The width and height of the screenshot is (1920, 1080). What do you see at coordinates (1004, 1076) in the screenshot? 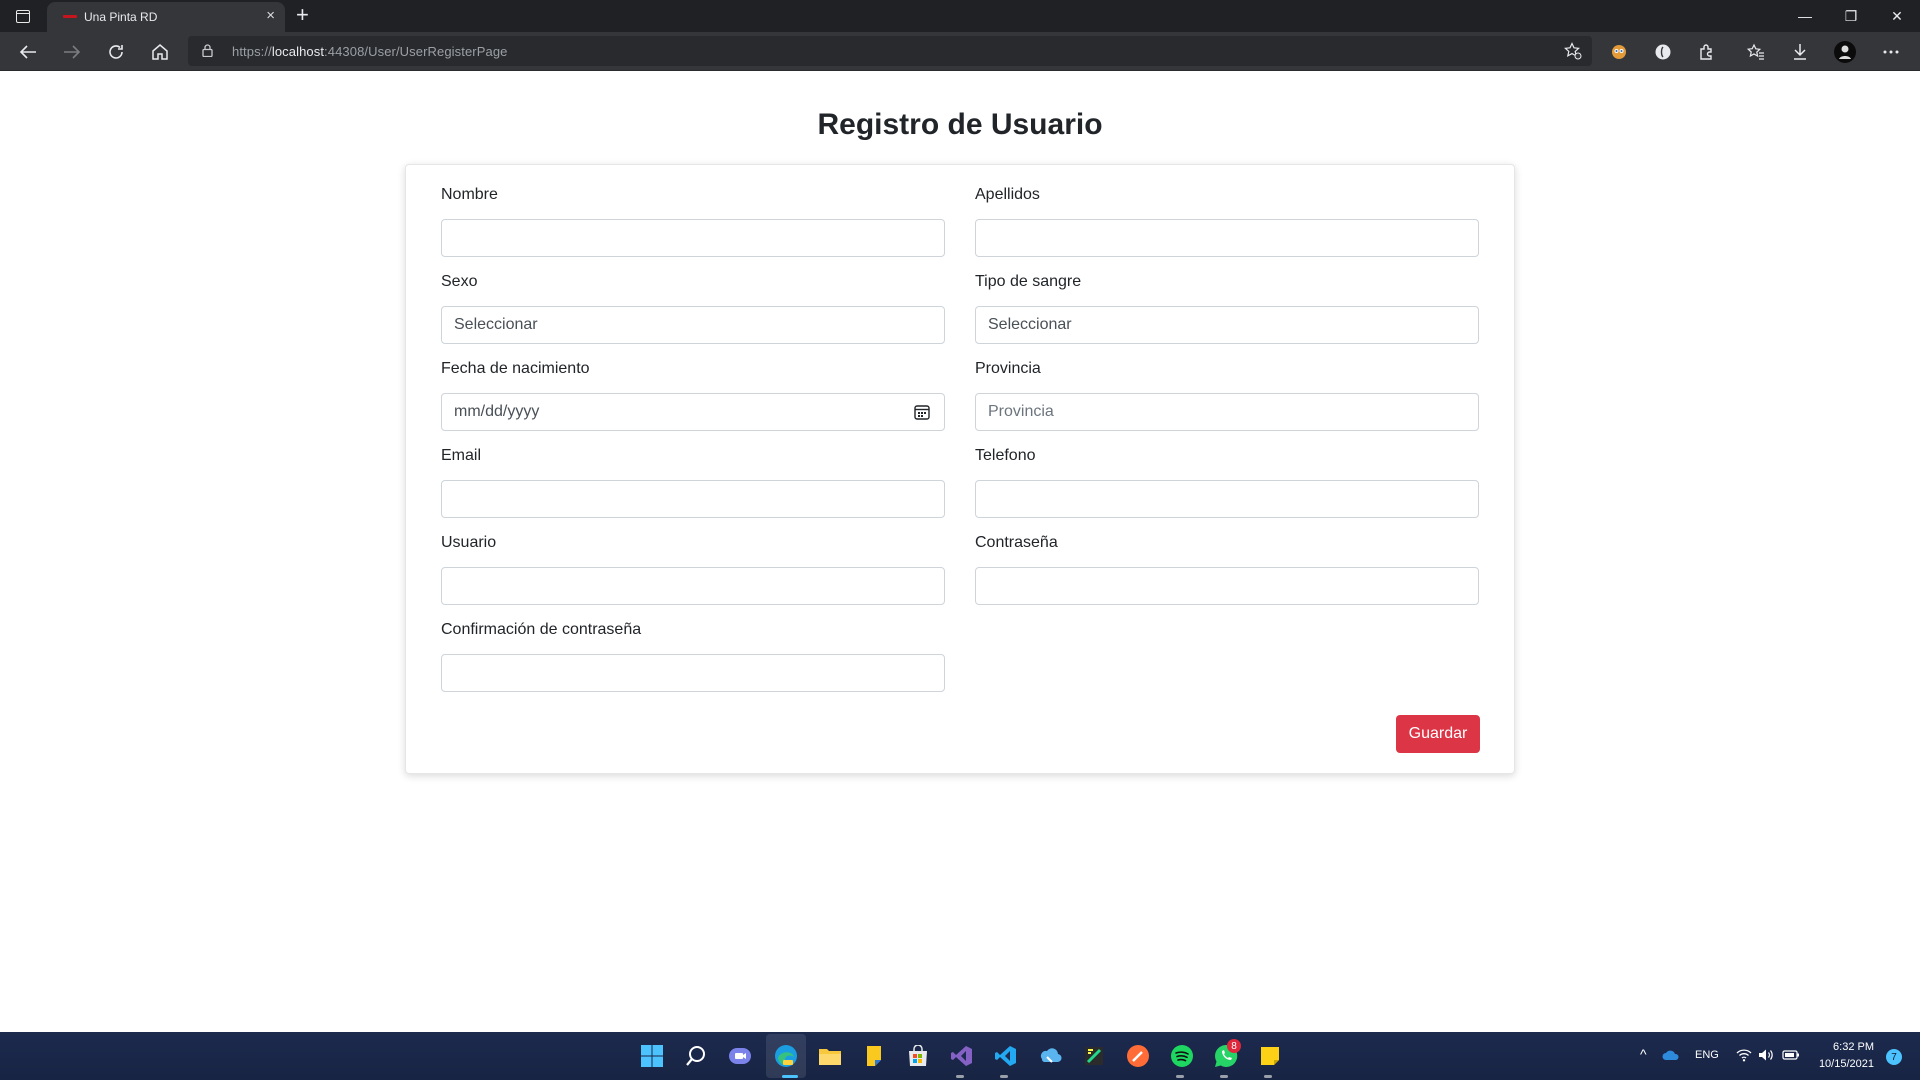
I see `vscode-running-indicator` at bounding box center [1004, 1076].